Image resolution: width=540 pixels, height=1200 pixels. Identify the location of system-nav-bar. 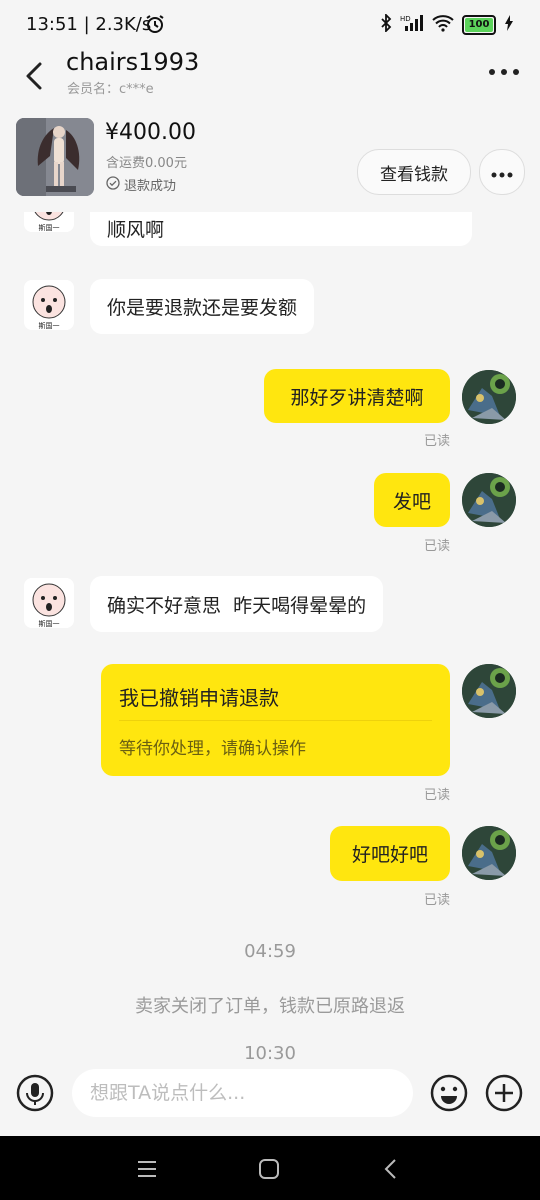
(270, 1168).